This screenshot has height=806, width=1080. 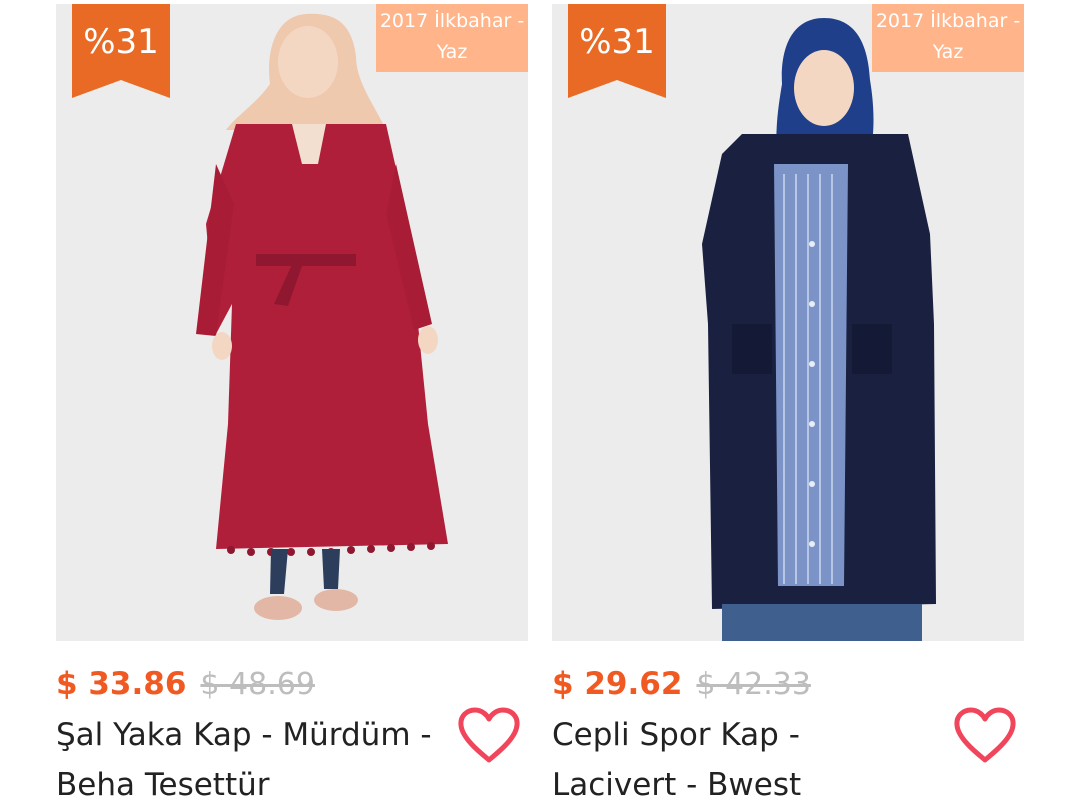 I want to click on current-price: $ 29.62, so click(x=617, y=684).